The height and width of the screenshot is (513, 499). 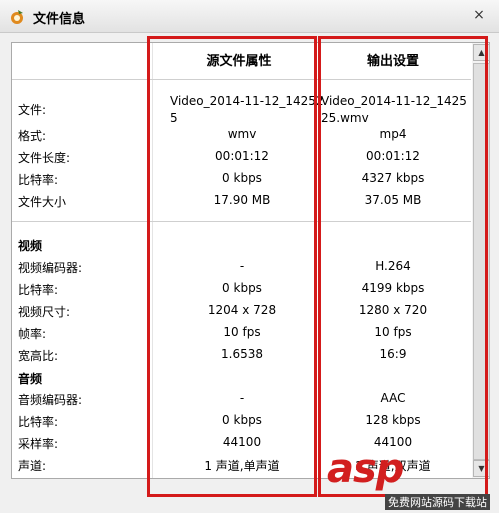 I want to click on source-value: 1.6538, so click(x=242, y=354).